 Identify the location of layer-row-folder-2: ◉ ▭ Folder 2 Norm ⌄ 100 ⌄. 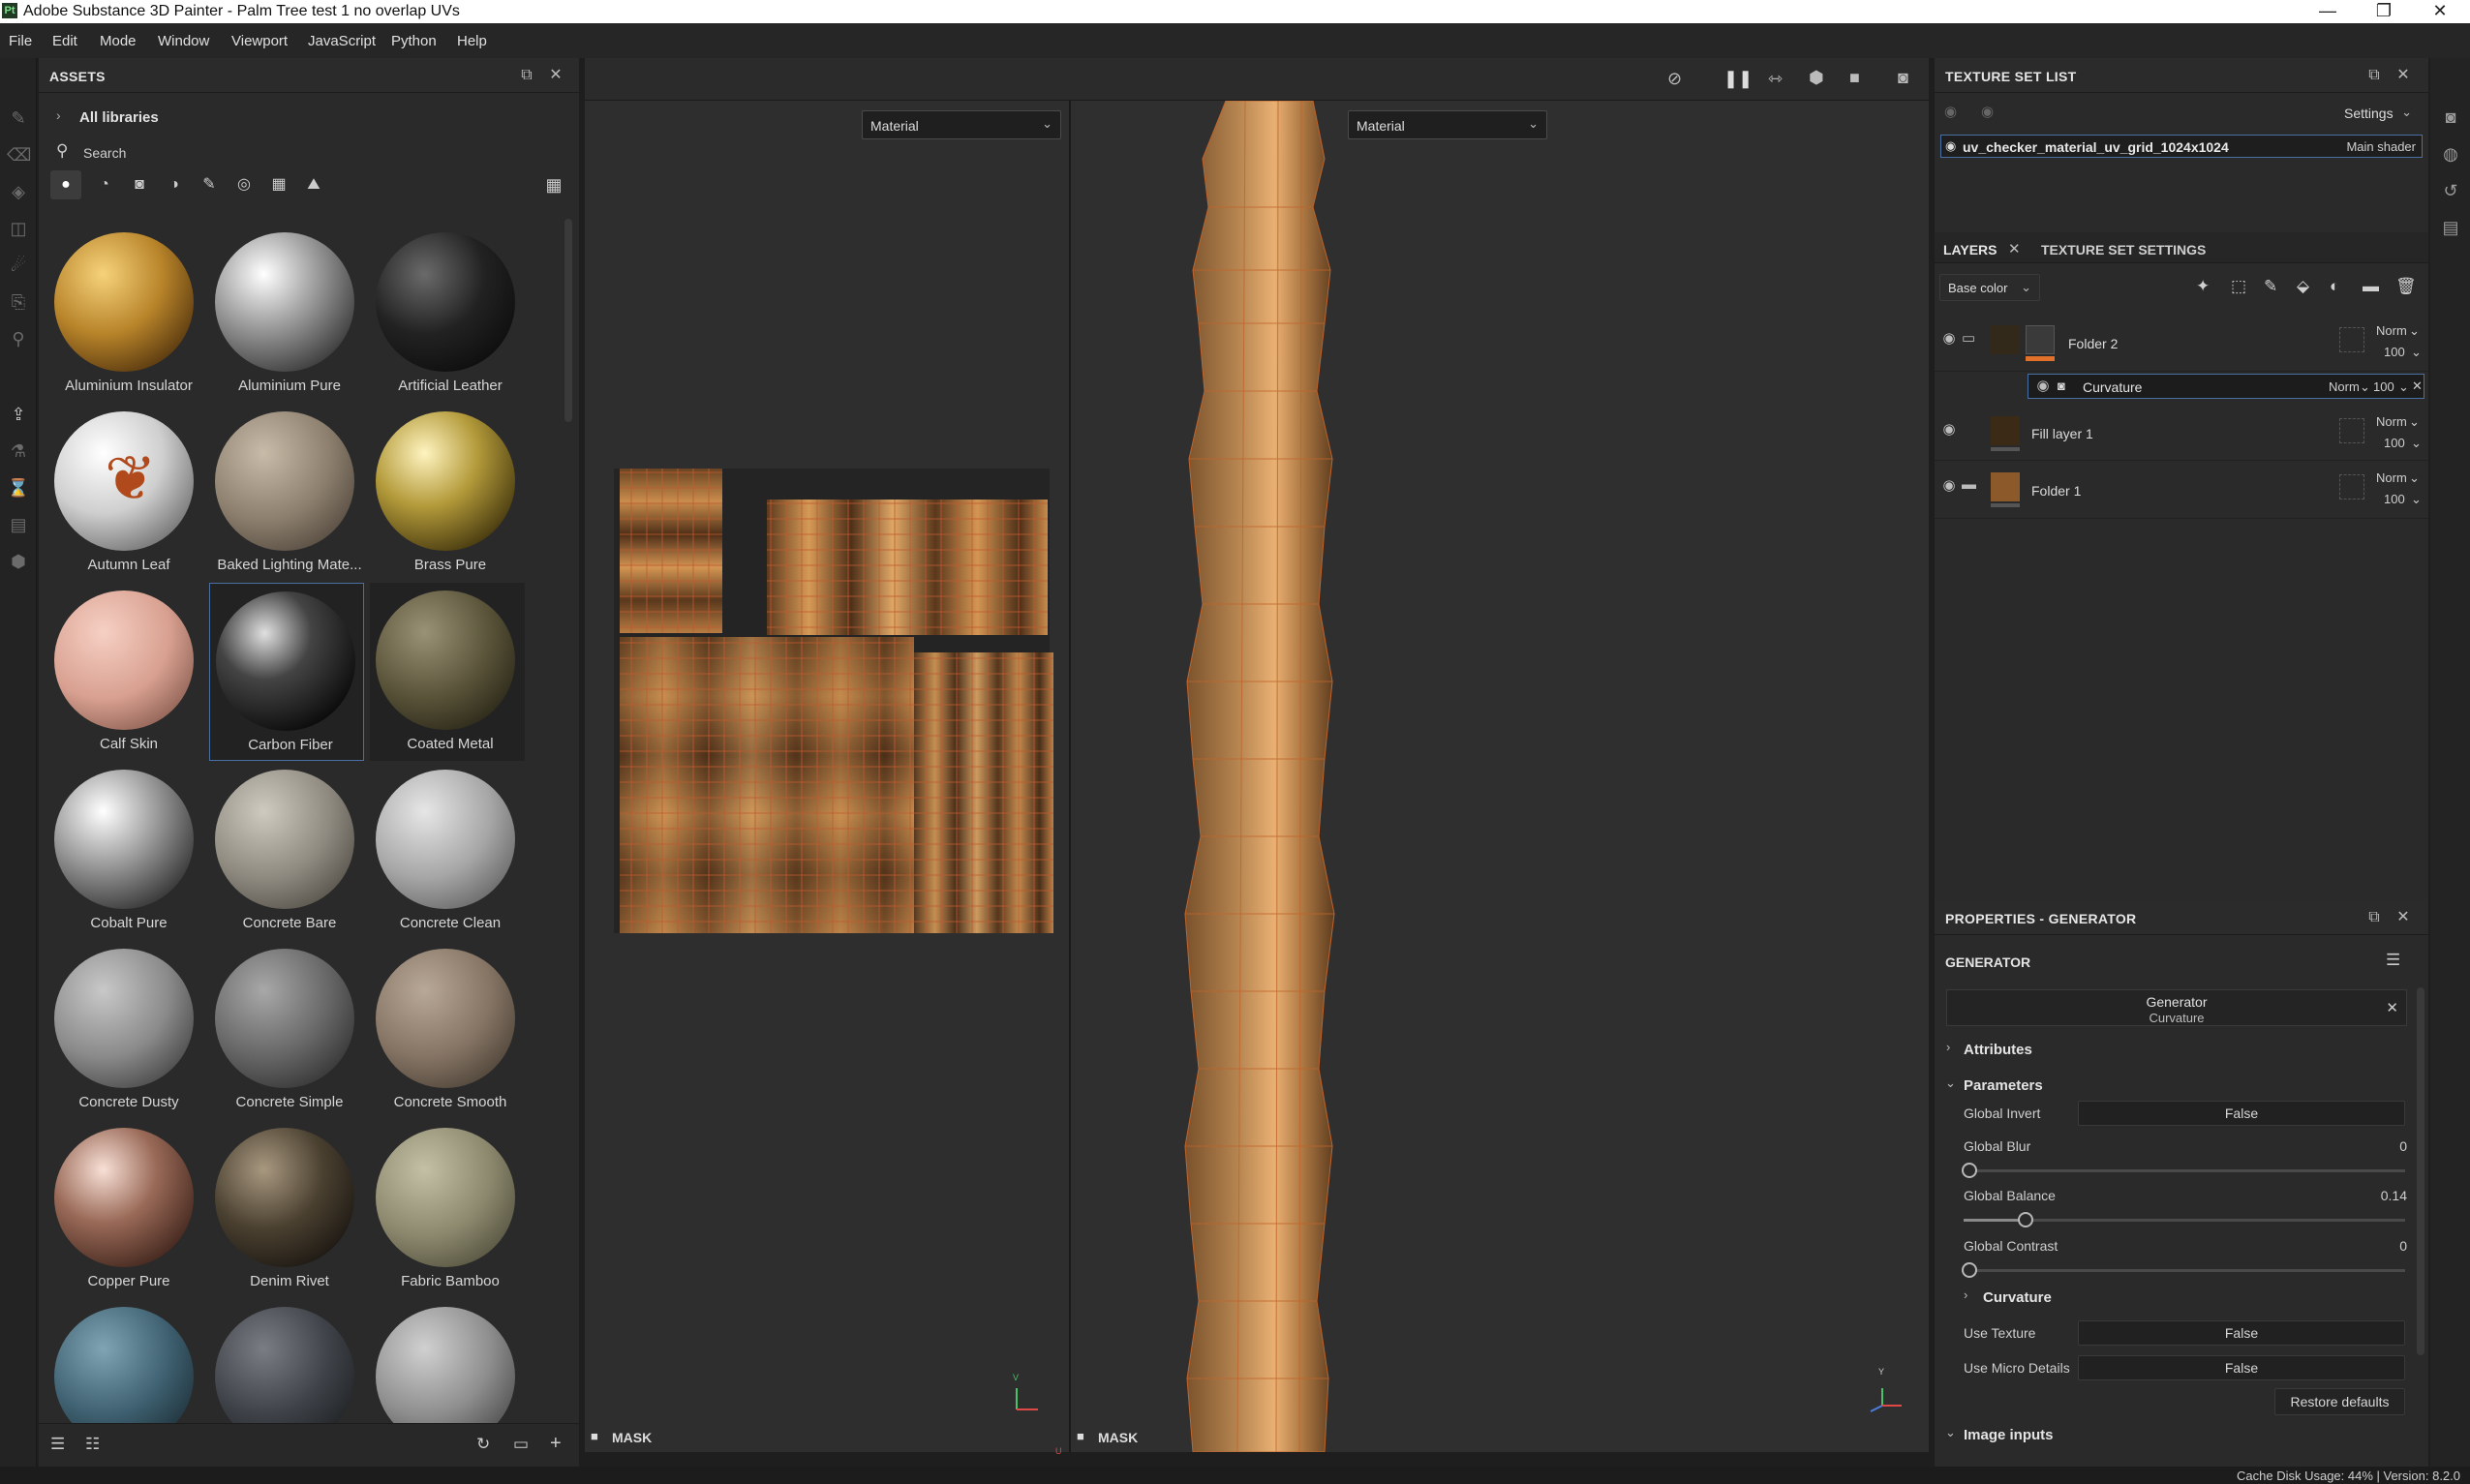
(2181, 344).